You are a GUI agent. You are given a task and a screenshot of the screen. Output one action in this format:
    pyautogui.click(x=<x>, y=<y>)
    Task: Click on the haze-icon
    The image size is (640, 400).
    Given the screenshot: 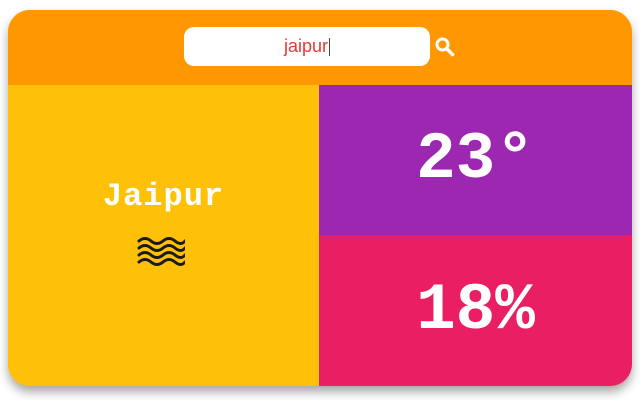 What is the action you would take?
    pyautogui.click(x=162, y=252)
    